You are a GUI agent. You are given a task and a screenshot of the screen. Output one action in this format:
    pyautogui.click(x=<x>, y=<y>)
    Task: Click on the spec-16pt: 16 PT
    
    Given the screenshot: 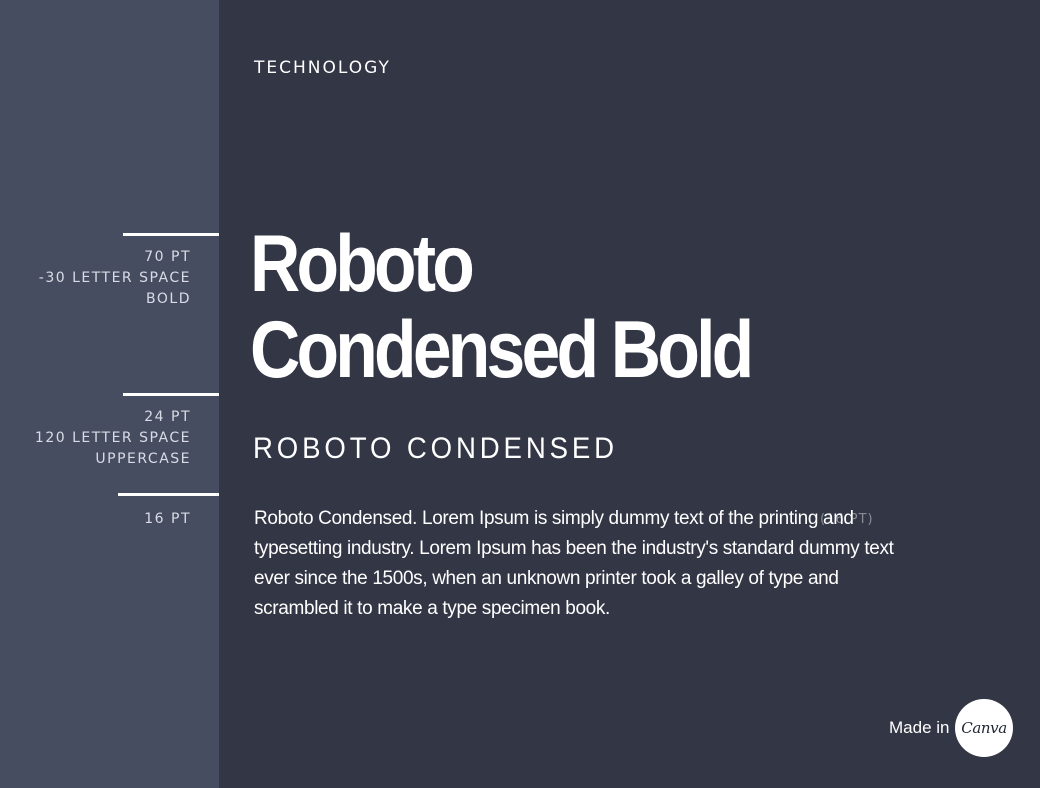 What is the action you would take?
    pyautogui.click(x=167, y=519)
    